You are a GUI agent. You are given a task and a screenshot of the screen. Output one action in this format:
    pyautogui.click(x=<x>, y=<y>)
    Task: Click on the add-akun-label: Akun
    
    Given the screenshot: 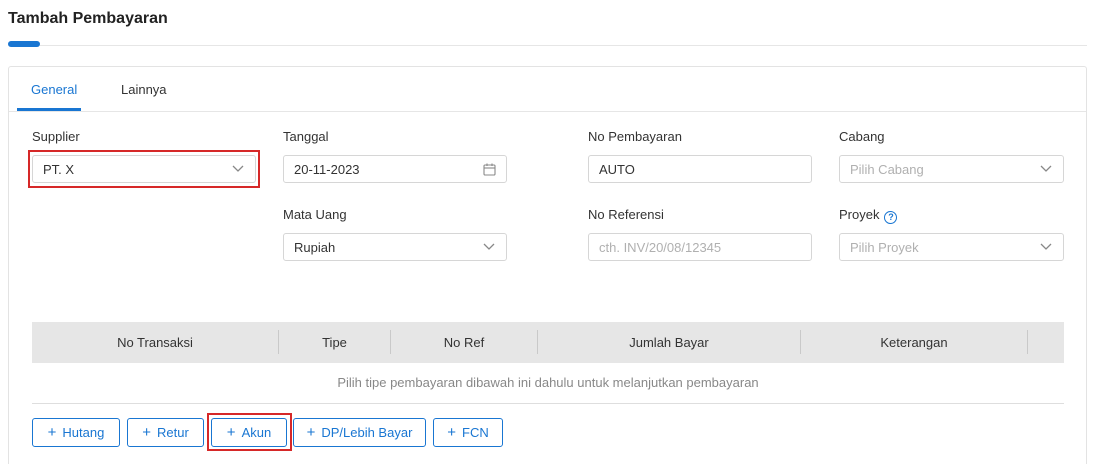 What is the action you would take?
    pyautogui.click(x=256, y=432)
    